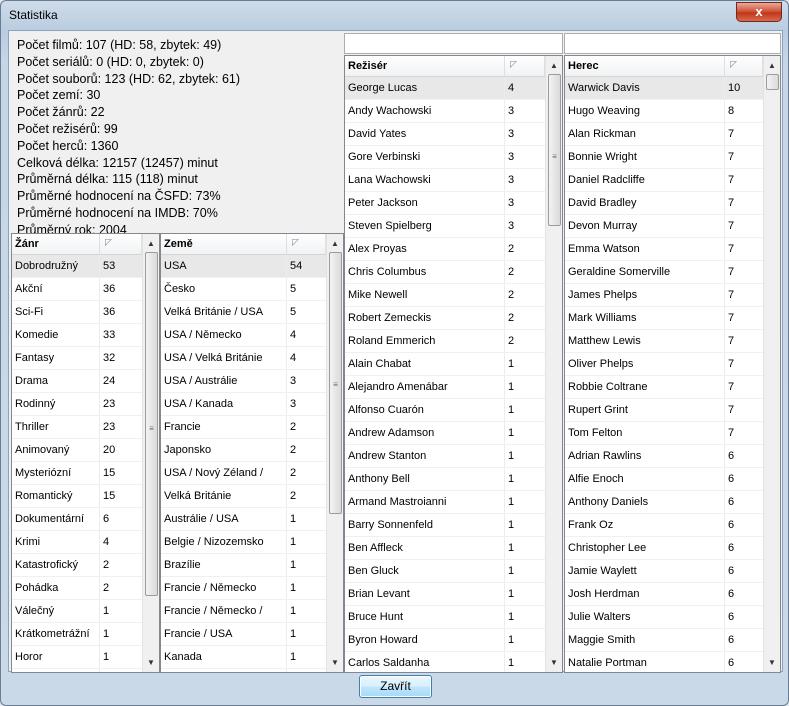 Image resolution: width=789 pixels, height=706 pixels. I want to click on actors-row: Matthew Lewis 7, so click(664, 341).